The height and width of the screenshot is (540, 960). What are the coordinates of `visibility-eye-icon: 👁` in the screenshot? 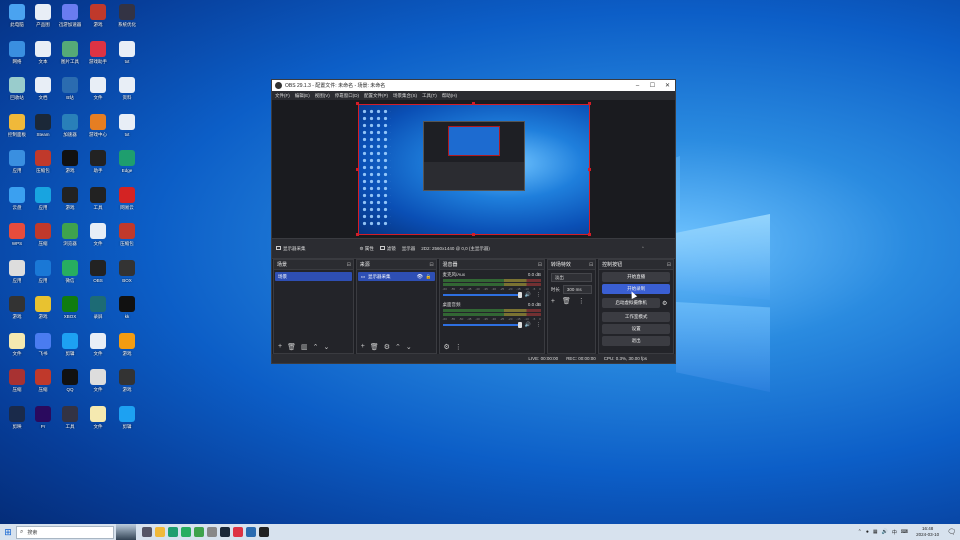 It's located at (420, 277).